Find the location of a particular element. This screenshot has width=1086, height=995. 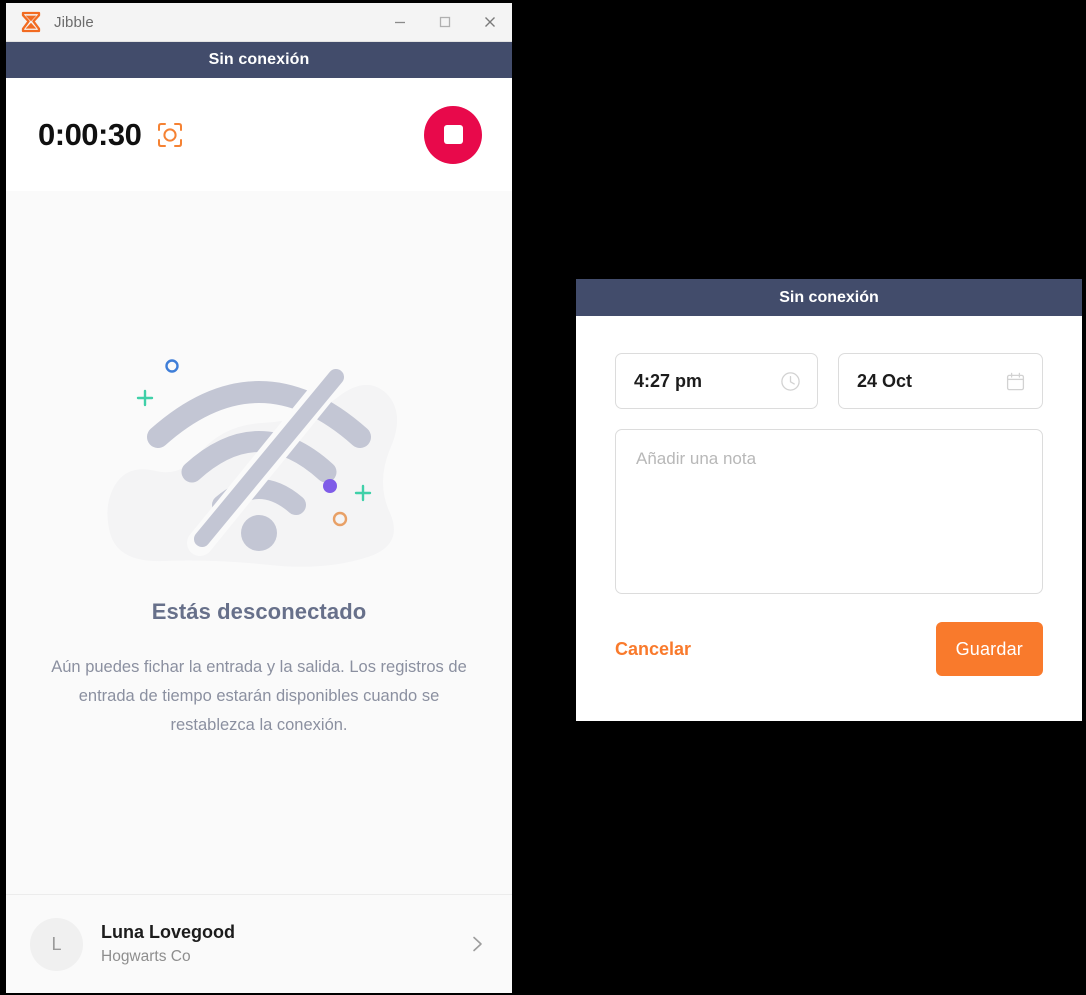

date-value: 24 Oct is located at coordinates (885, 380).